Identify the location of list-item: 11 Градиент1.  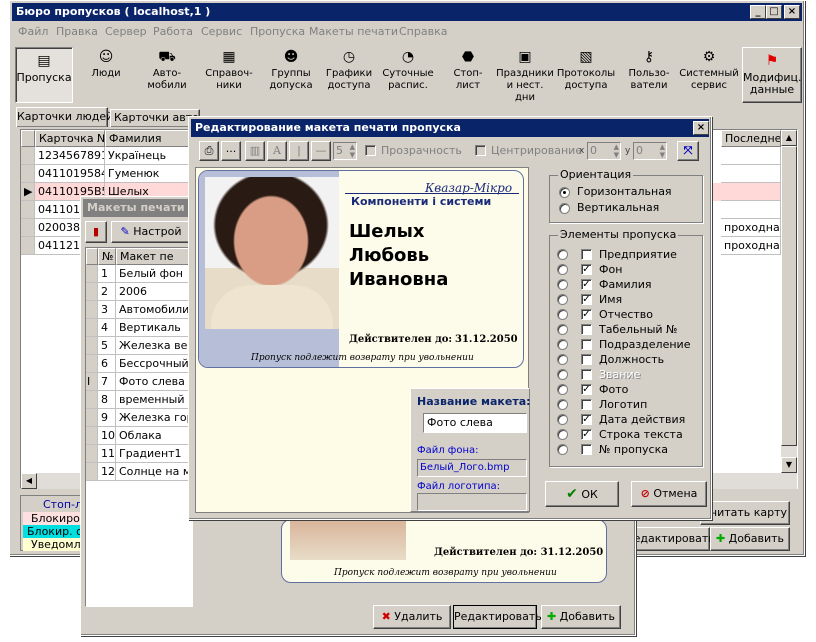
(140, 454).